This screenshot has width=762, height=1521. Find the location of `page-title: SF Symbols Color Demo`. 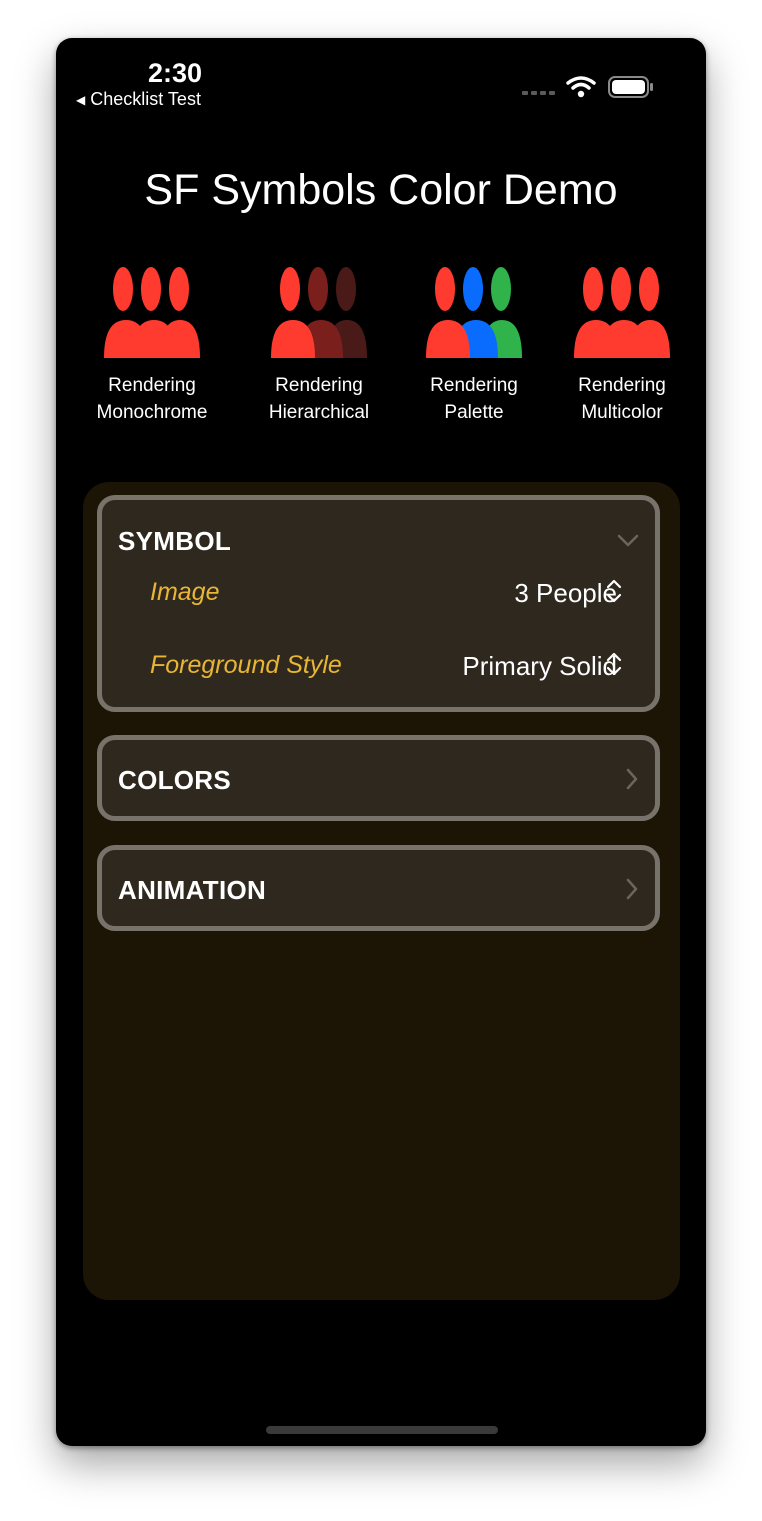

page-title: SF Symbols Color Demo is located at coordinates (381, 190).